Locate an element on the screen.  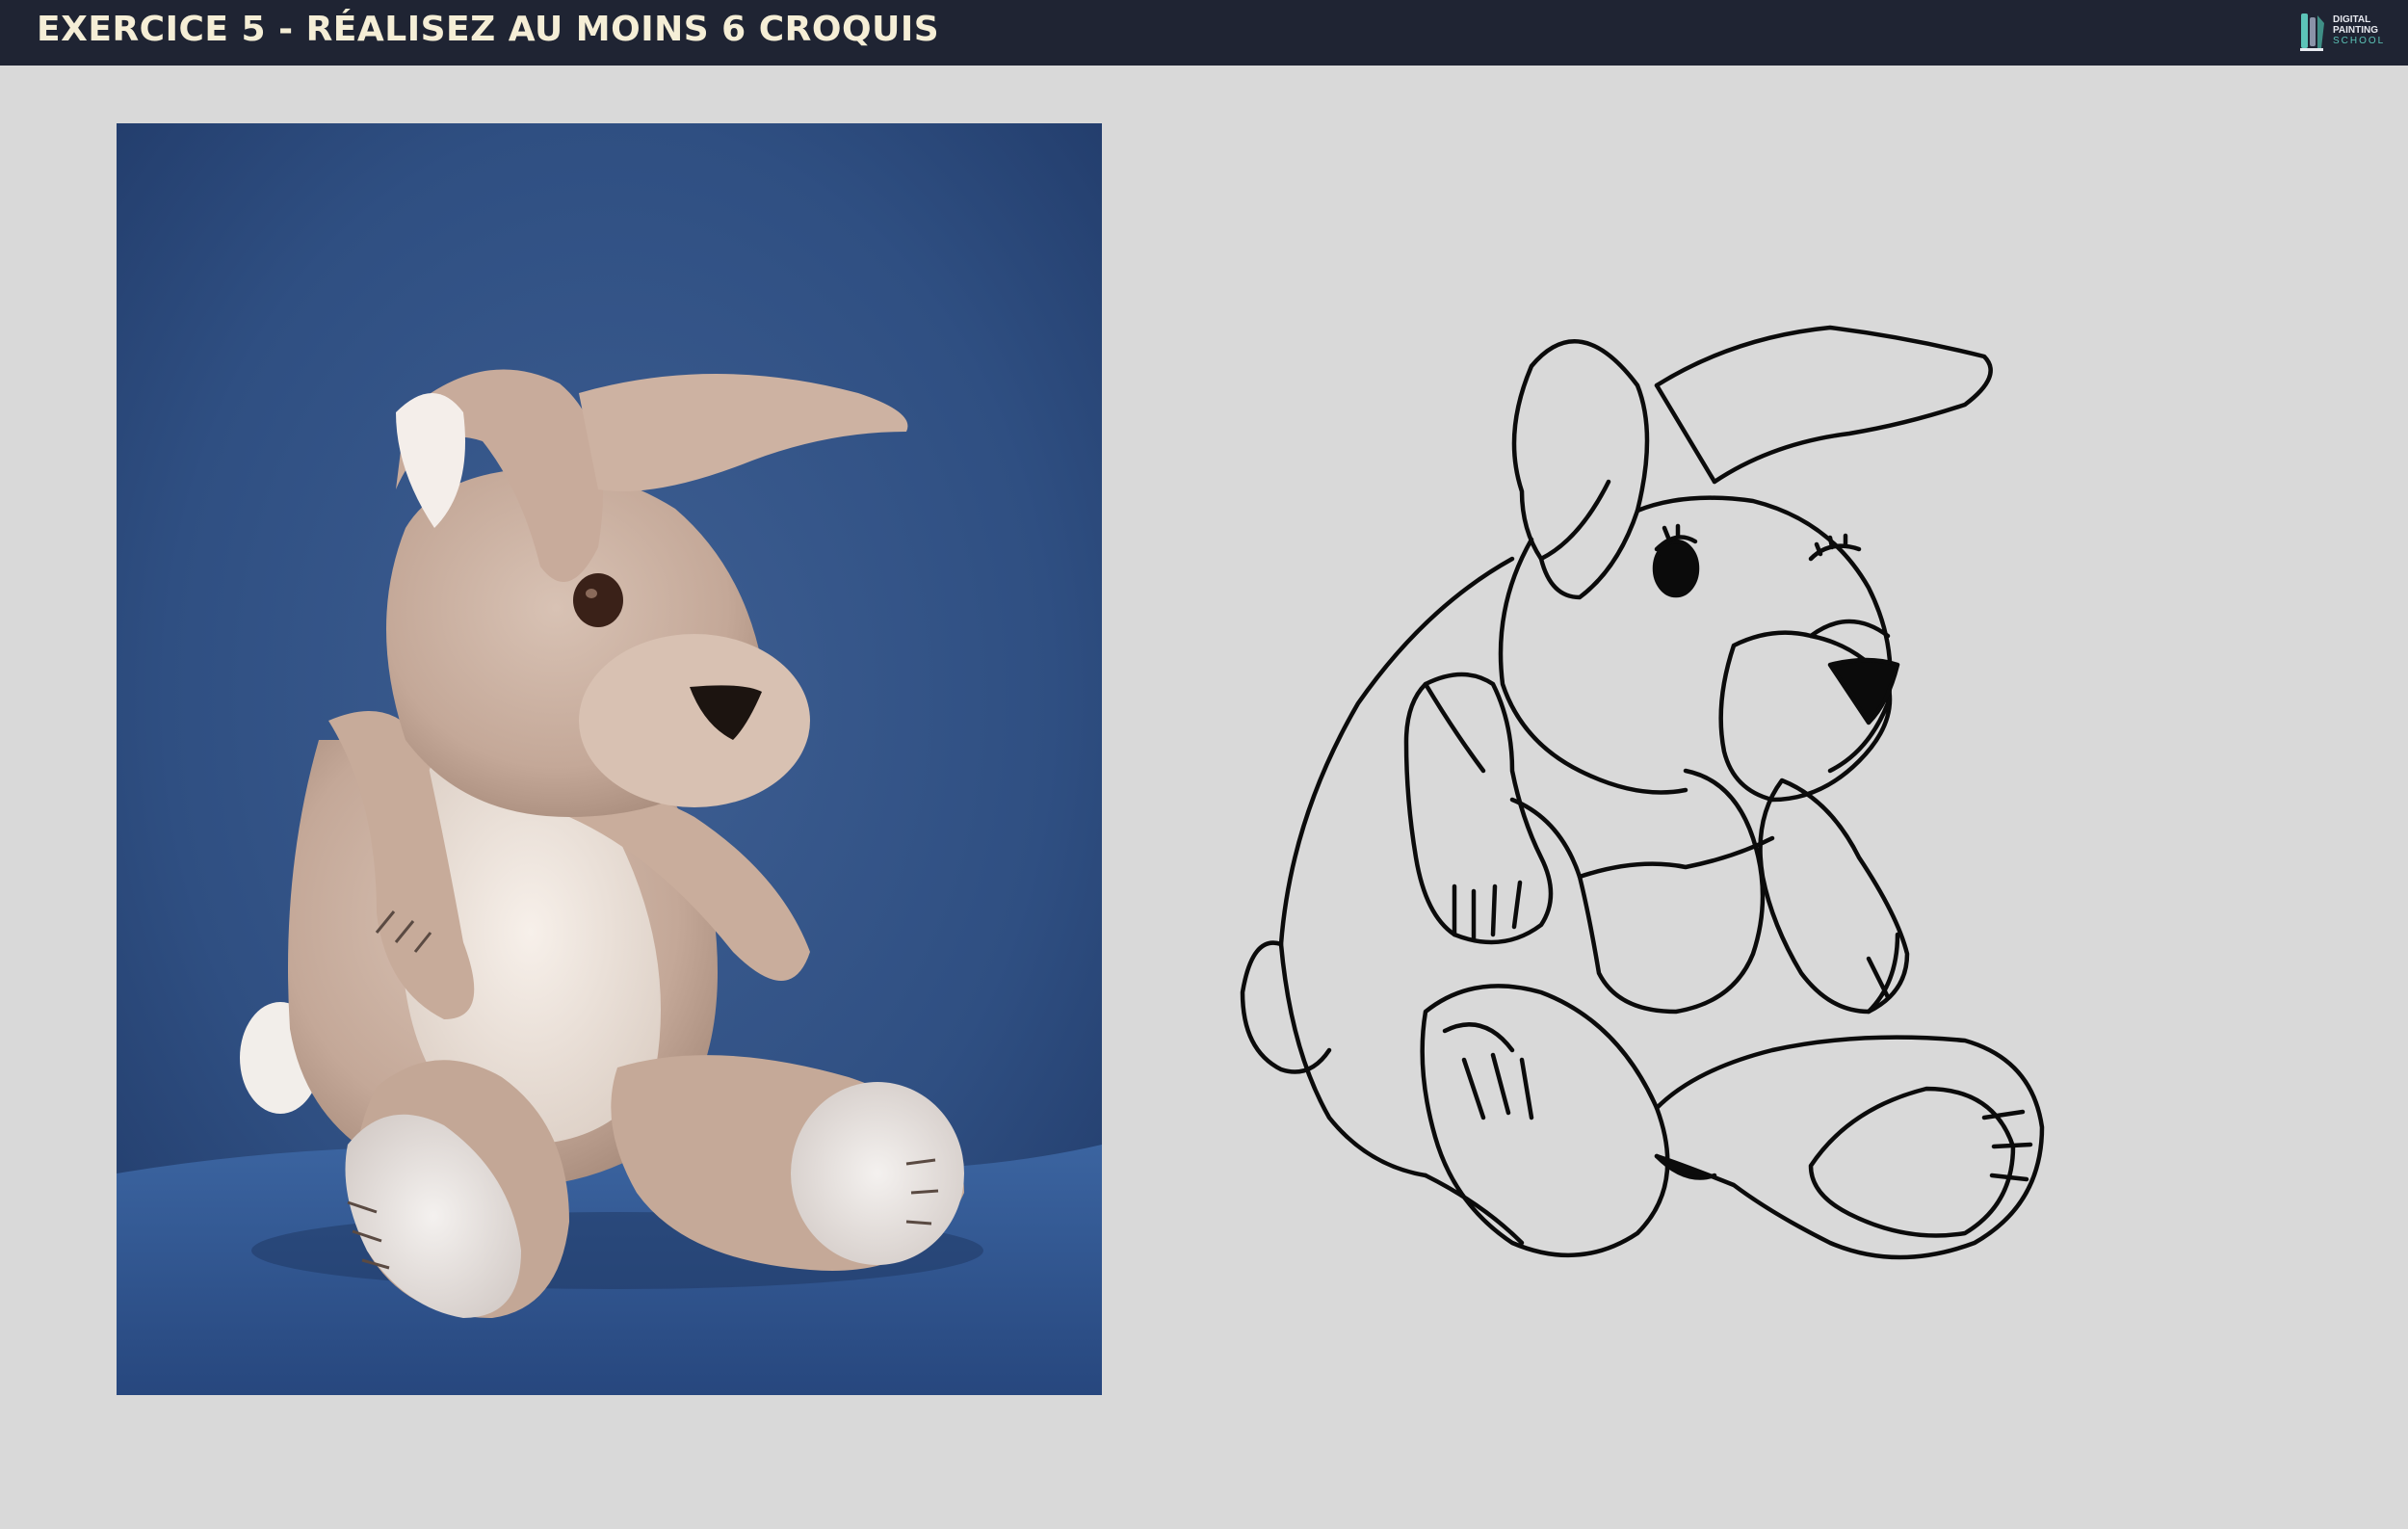
logo-text-line2: PAINTING is located at coordinates (2356, 31).